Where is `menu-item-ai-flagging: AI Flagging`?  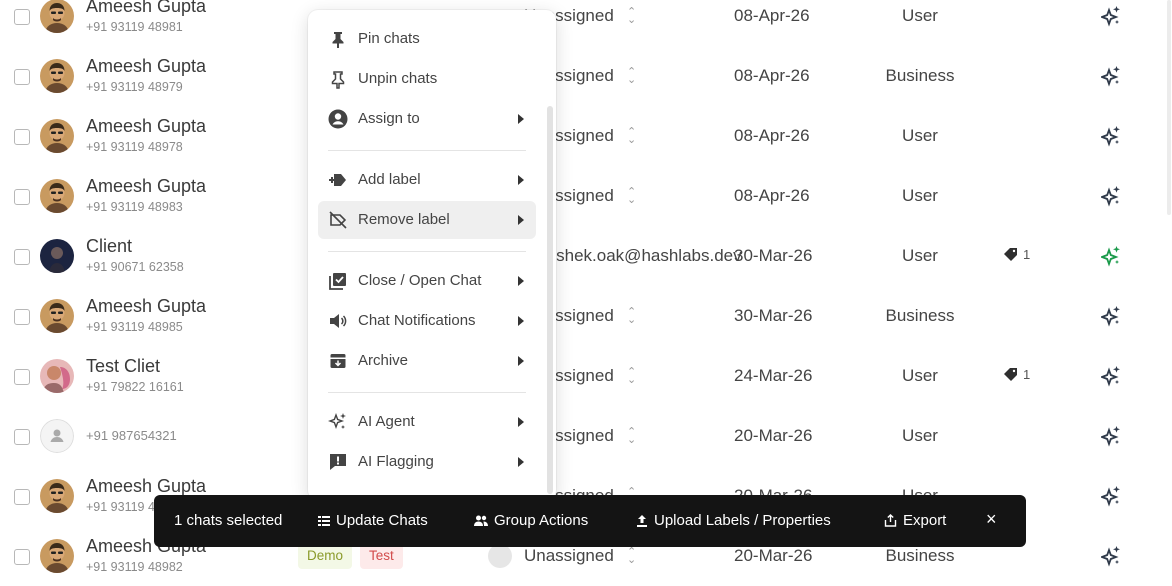 menu-item-ai-flagging: AI Flagging is located at coordinates (427, 462).